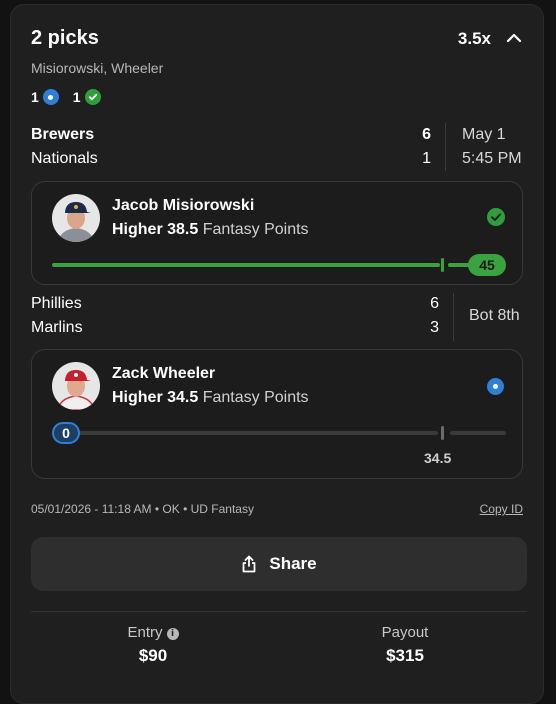  Describe the element at coordinates (183, 397) in the screenshot. I see `pick-line-value: 34.5` at that location.